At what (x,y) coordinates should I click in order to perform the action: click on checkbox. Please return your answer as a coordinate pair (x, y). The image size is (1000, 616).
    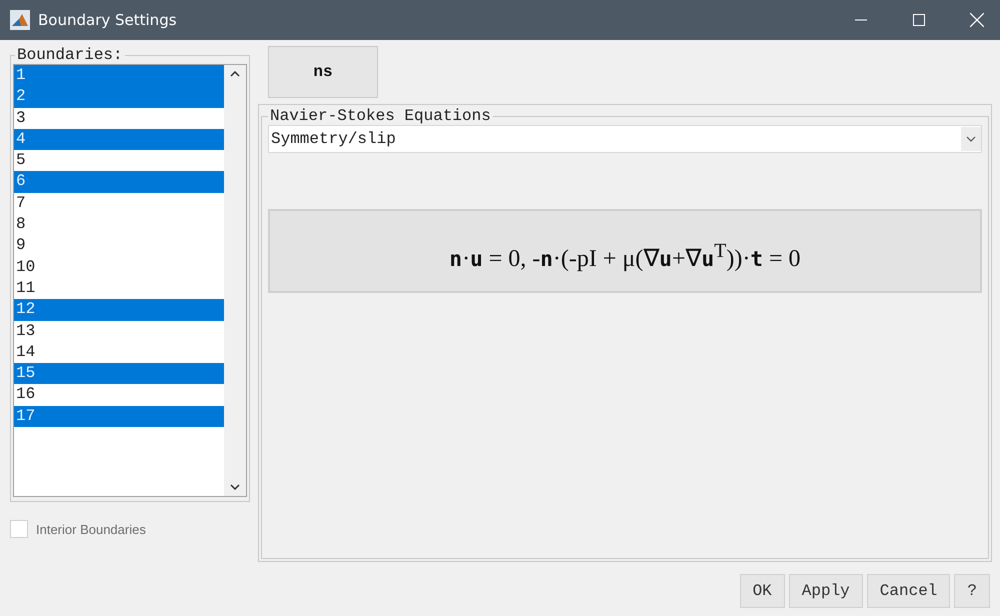
    Looking at the image, I should click on (19, 529).